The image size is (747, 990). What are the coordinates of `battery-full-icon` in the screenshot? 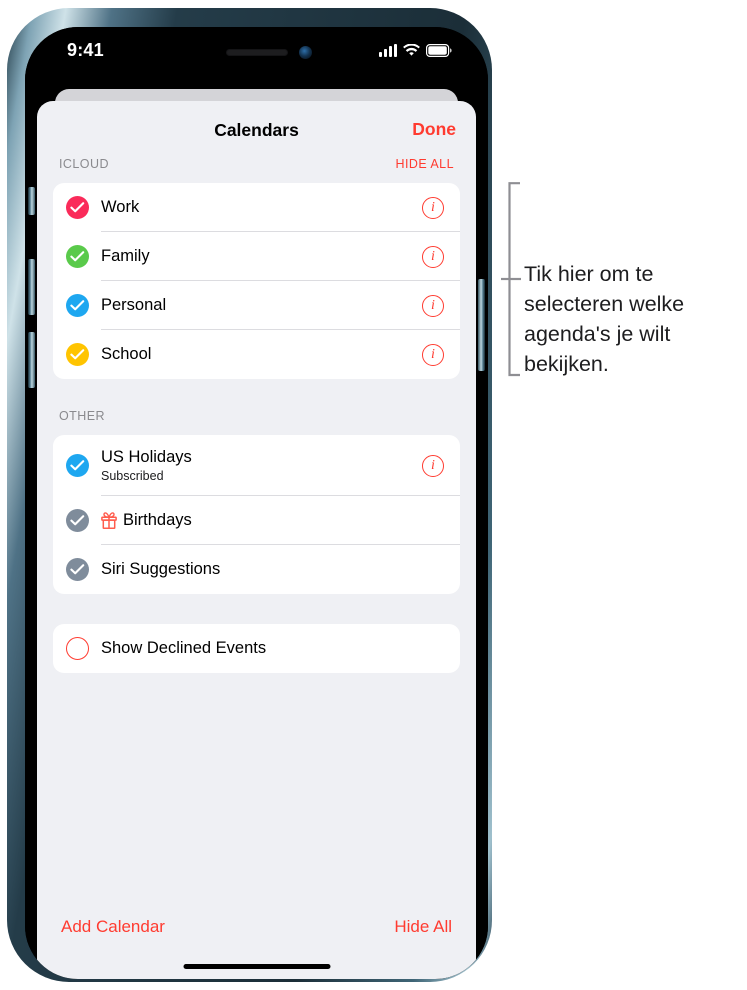 It's located at (439, 50).